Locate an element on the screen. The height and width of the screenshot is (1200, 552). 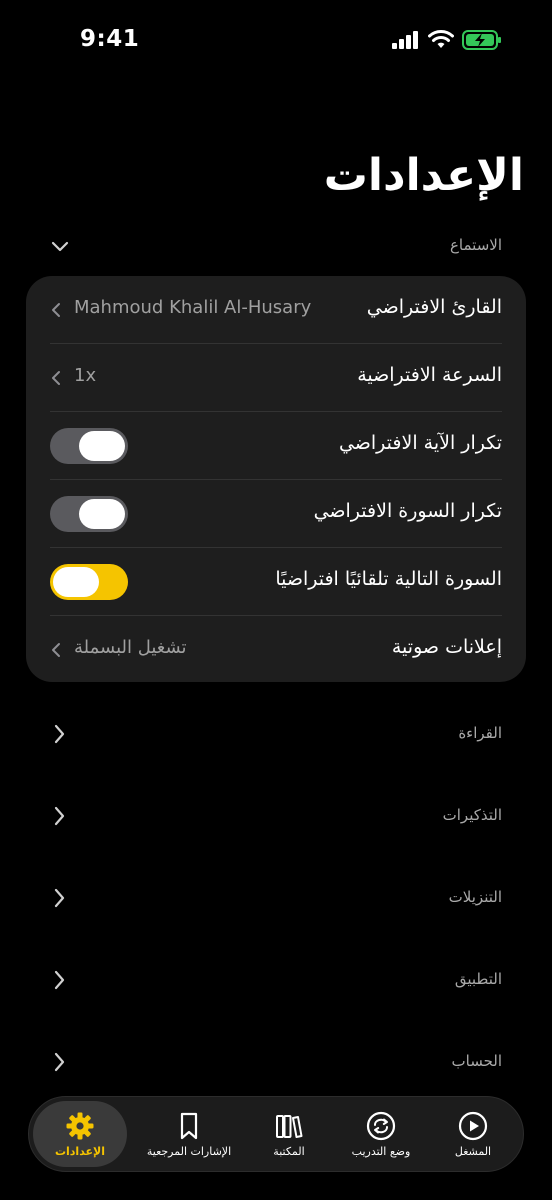
status-icons is located at coordinates (447, 40).